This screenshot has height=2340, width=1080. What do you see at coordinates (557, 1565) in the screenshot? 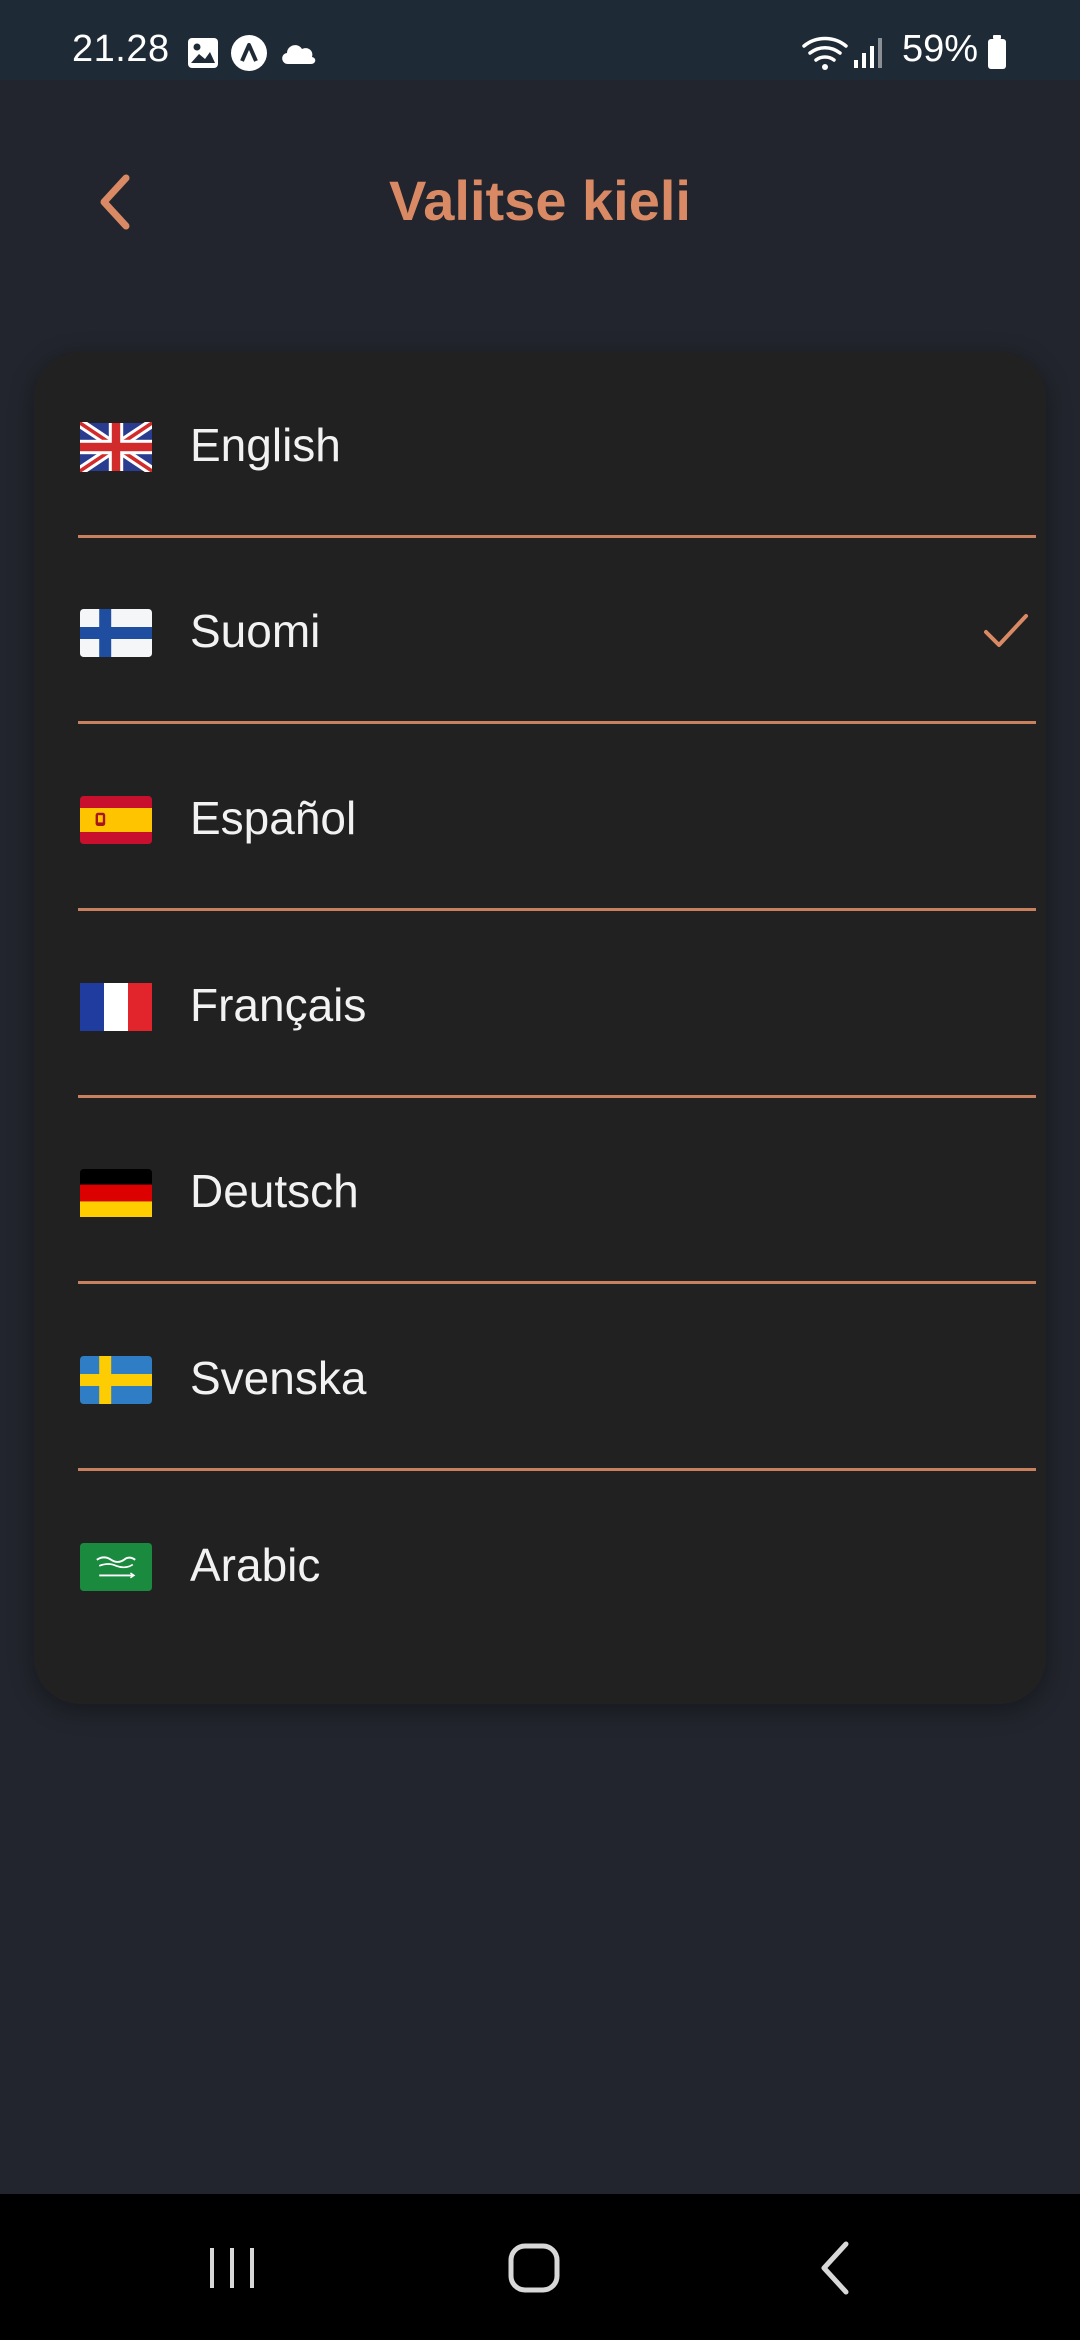
I see `language-item-arabic: Arabic` at bounding box center [557, 1565].